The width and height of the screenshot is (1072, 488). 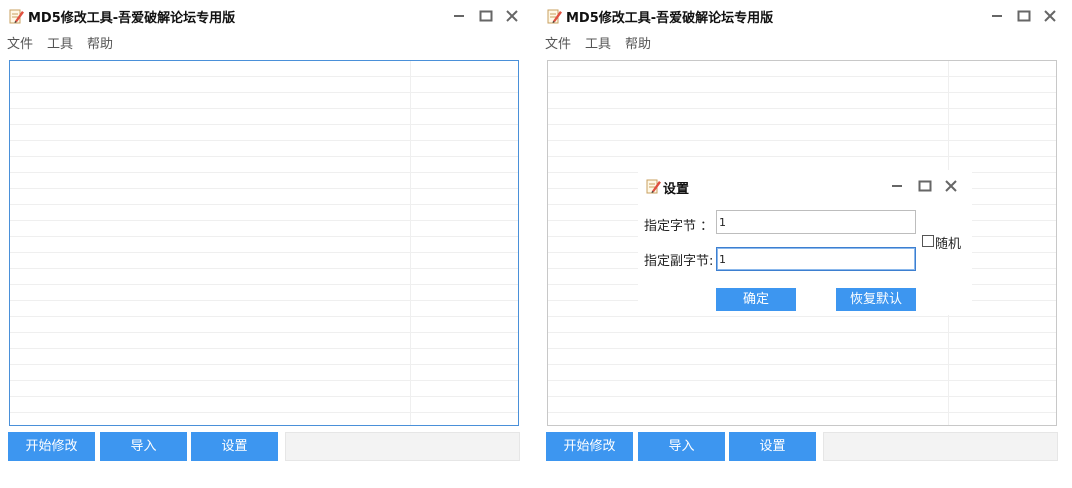 I want to click on sub-byte-label: 指定副字节:, so click(x=679, y=261).